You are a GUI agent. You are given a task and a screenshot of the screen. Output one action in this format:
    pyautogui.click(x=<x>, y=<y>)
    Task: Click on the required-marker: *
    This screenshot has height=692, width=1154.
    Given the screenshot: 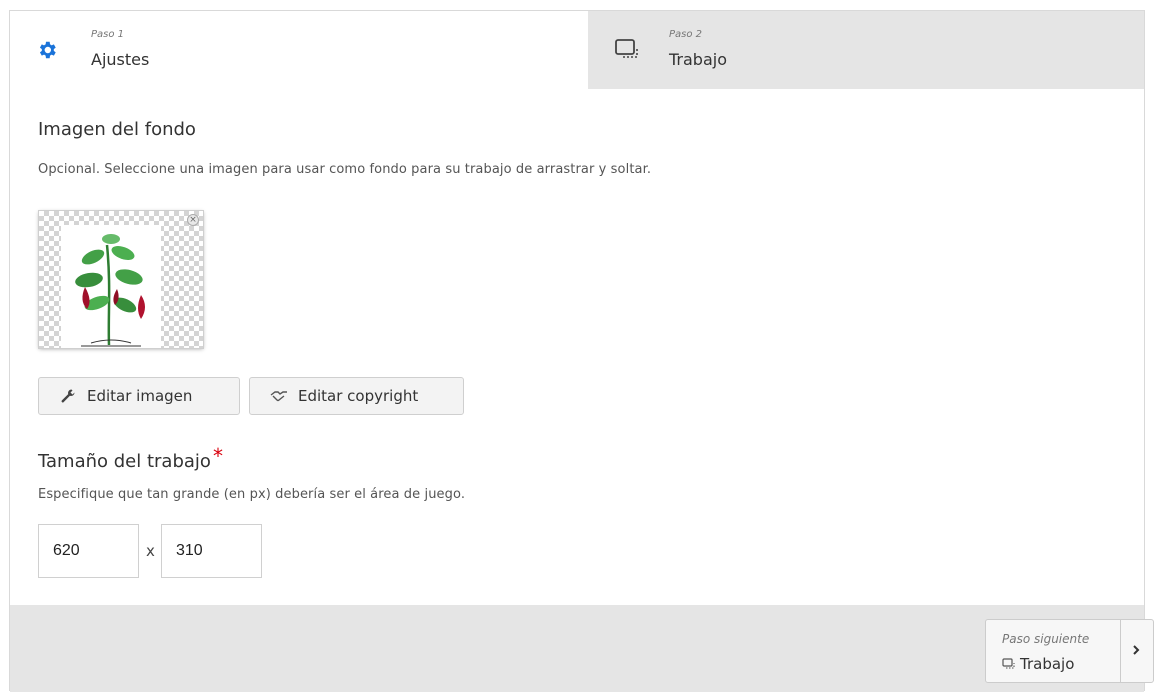 What is the action you would take?
    pyautogui.click(x=217, y=456)
    